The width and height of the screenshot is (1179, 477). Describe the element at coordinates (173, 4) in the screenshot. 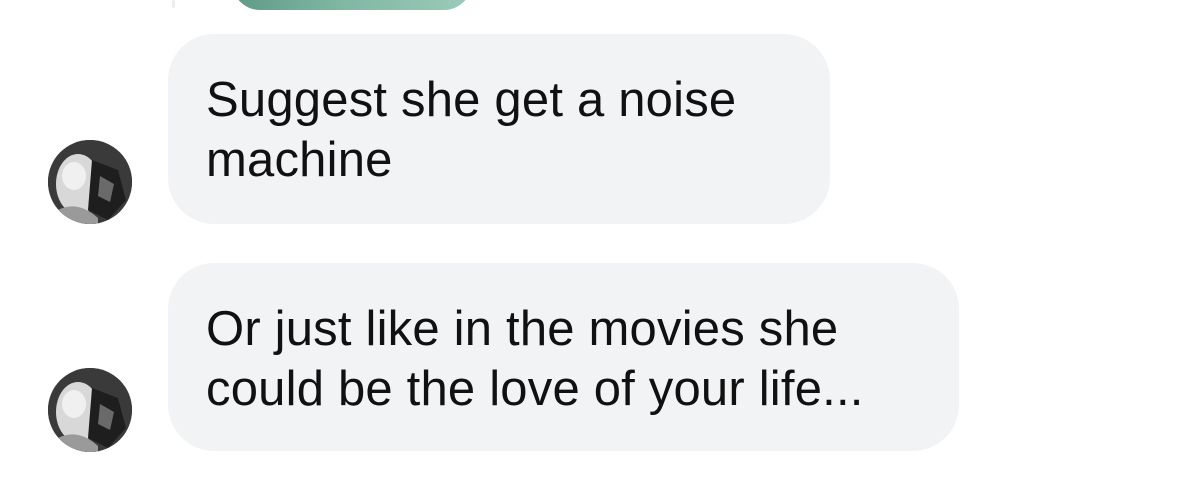

I see `thread-divider` at that location.